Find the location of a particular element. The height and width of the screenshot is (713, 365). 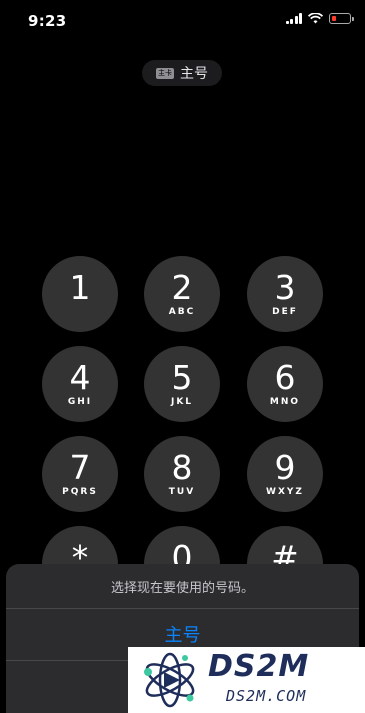

key-1: 1 is located at coordinates (80, 294).